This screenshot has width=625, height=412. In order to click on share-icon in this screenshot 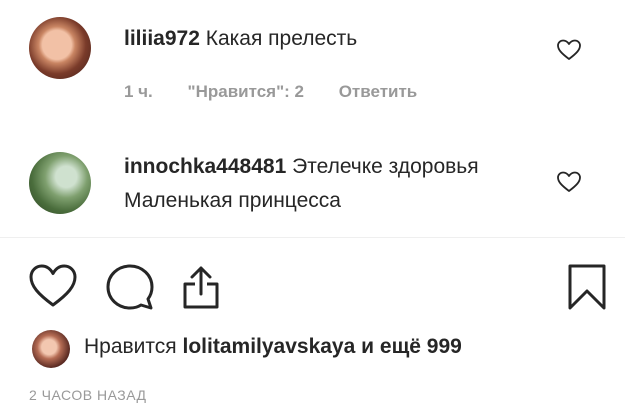, I will do `click(201, 287)`.